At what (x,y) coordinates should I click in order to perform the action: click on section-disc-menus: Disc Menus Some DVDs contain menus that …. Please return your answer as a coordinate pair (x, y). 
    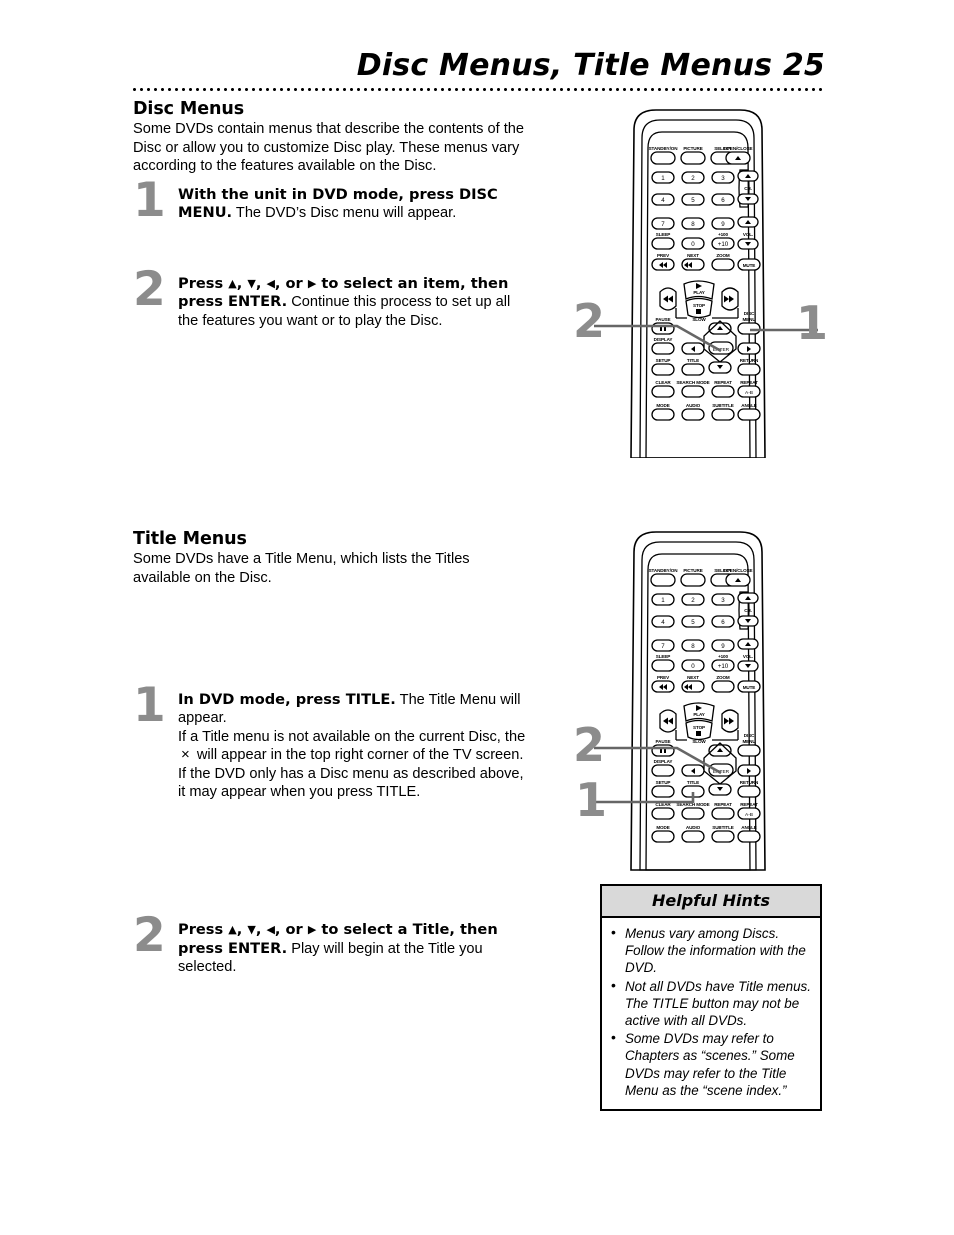
    Looking at the image, I should click on (332, 137).